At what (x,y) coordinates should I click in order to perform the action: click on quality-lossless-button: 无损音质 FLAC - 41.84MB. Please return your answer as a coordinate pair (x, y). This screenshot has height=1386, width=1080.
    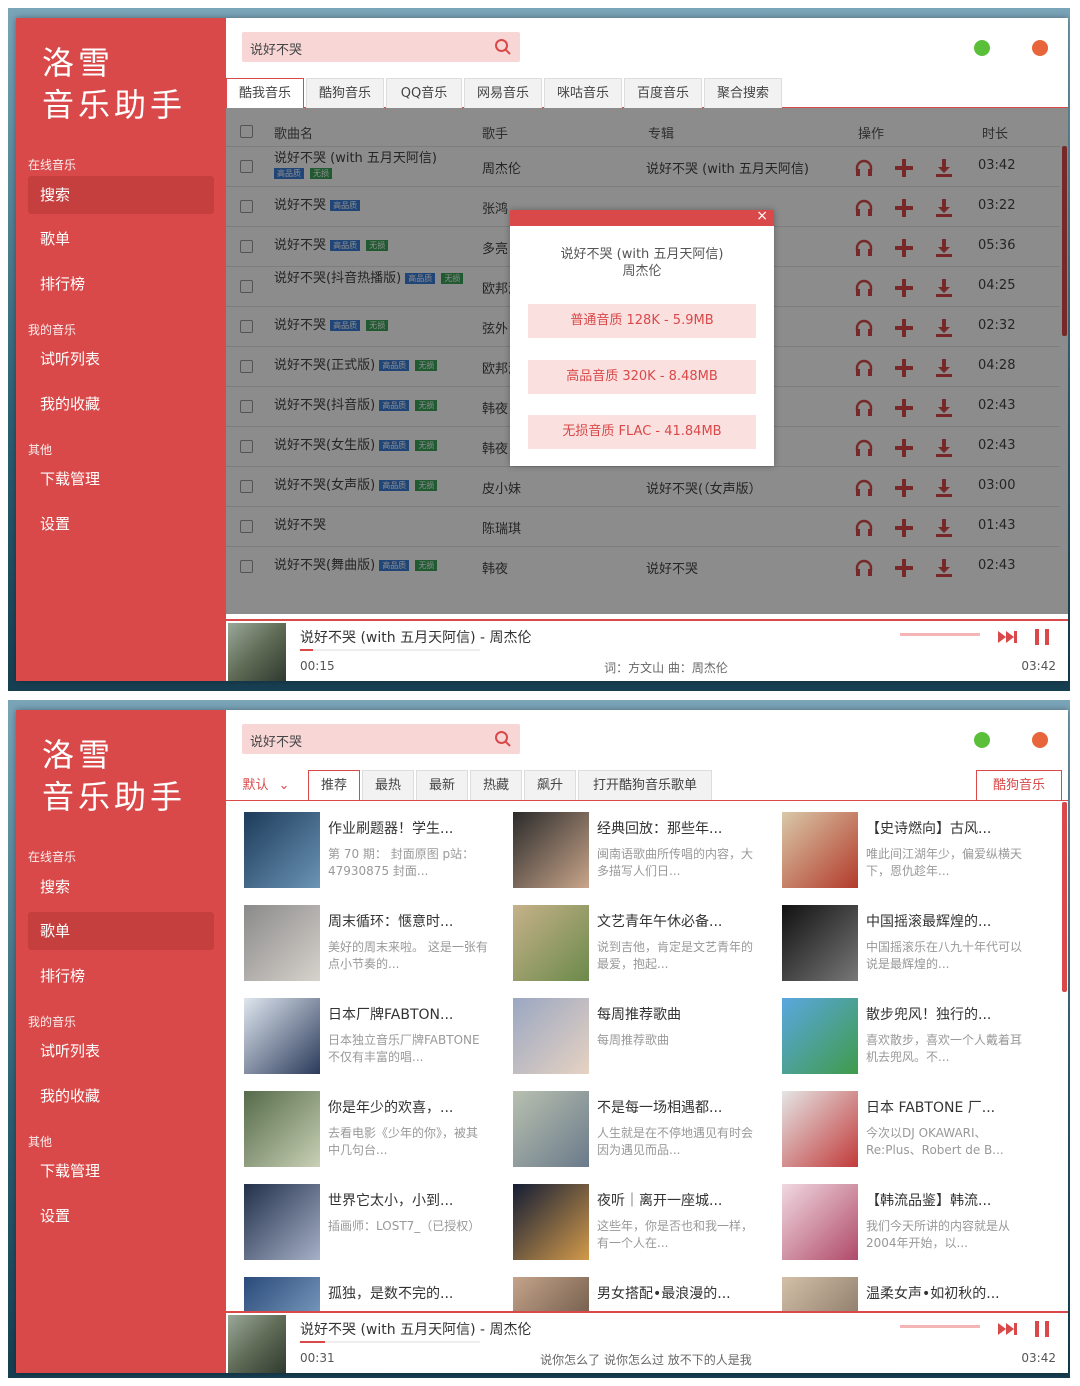
    Looking at the image, I should click on (642, 432).